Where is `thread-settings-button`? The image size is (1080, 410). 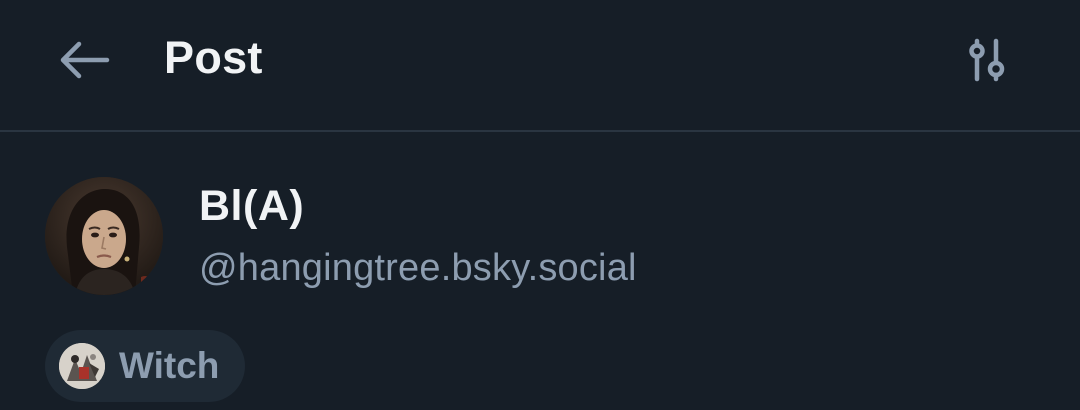
thread-settings-button is located at coordinates (987, 60).